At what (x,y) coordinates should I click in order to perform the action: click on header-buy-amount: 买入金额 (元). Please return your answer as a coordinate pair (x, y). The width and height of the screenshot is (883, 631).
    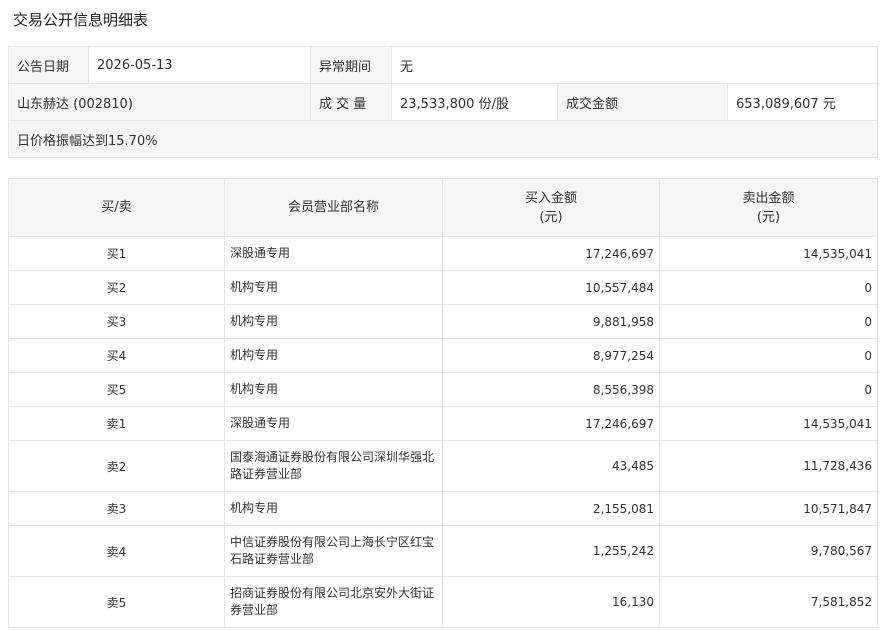
    Looking at the image, I should click on (551, 207).